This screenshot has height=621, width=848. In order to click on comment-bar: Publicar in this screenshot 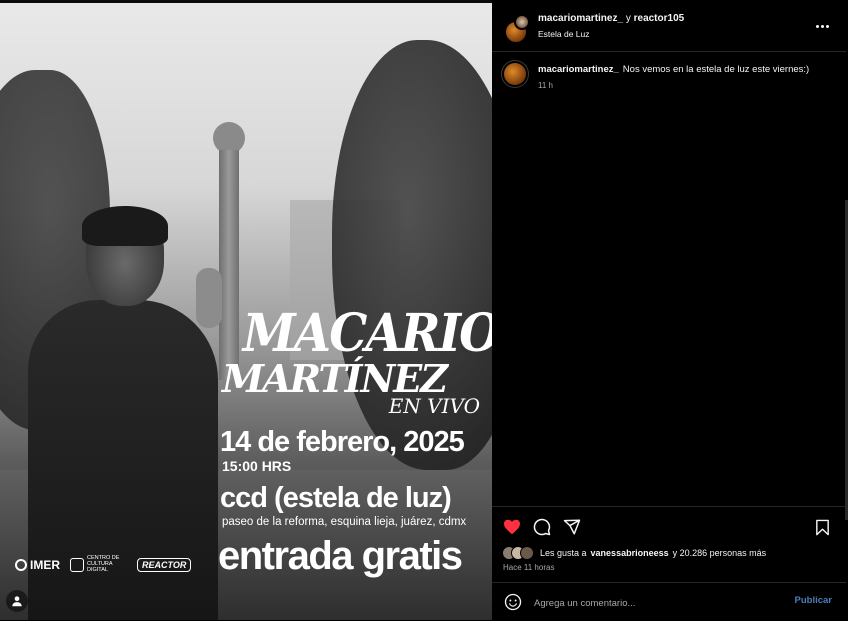, I will do `click(669, 601)`.